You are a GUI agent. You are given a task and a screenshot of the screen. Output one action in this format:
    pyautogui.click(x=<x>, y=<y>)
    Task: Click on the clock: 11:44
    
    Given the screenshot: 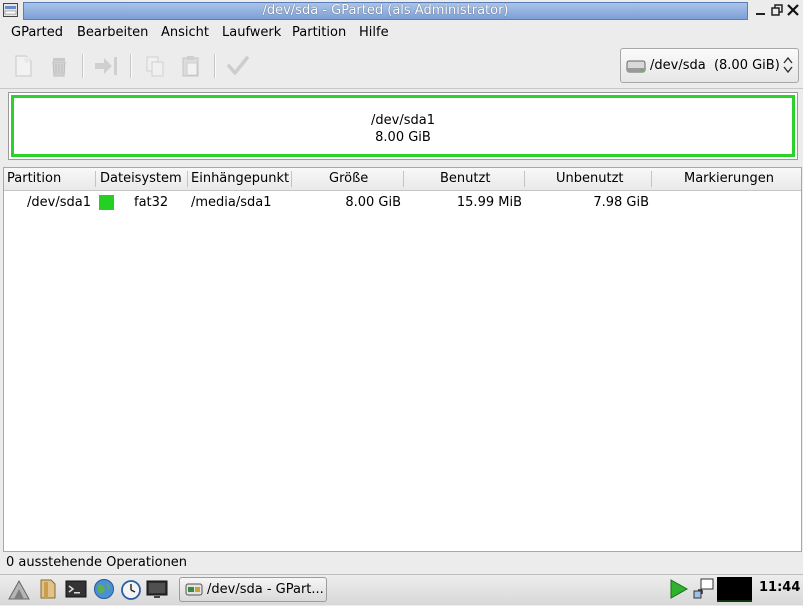 What is the action you would take?
    pyautogui.click(x=779, y=587)
    